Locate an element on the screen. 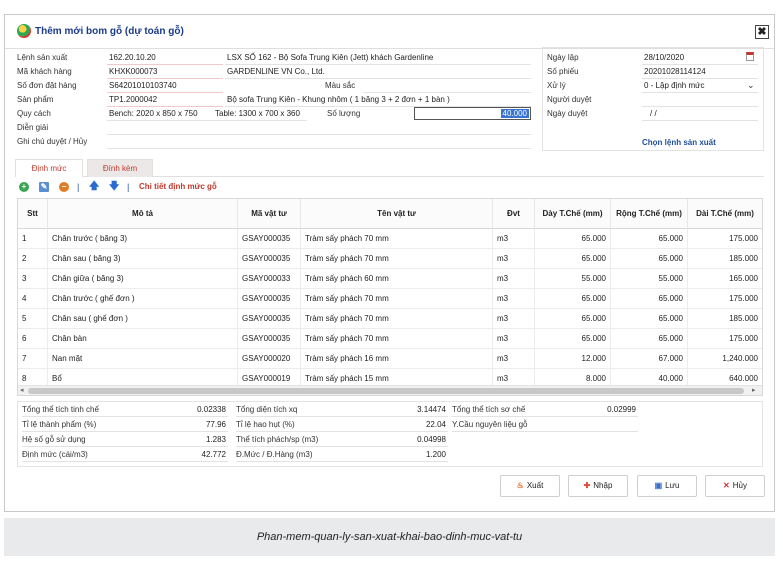 Image resolution: width=783 pixels, height=575 pixels. move-down-icon: 🡇 is located at coordinates (114, 187).